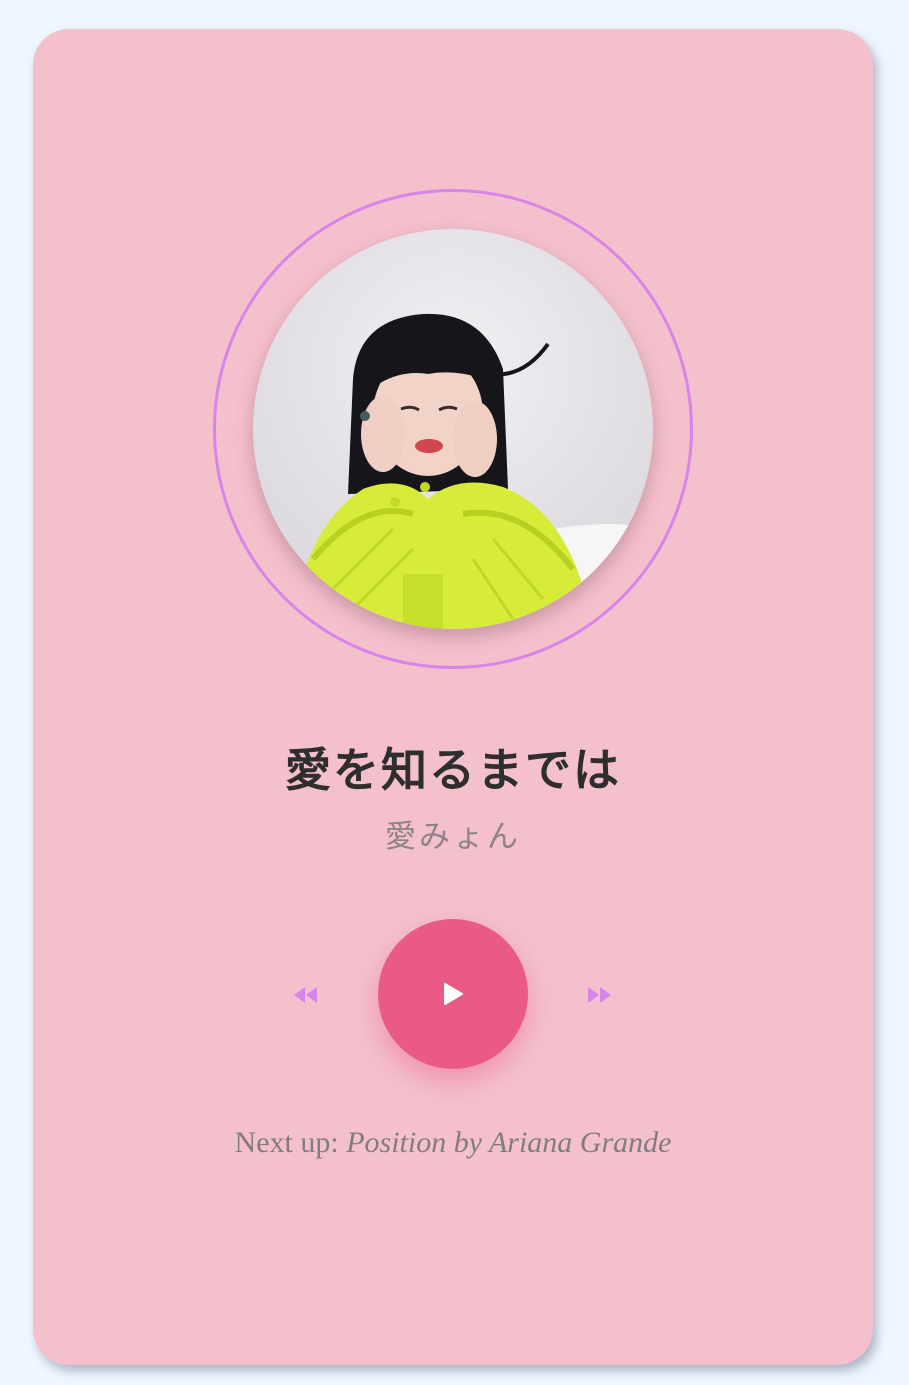 This screenshot has height=1385, width=909. I want to click on next-up-text: Next up: Position by Ariana Grande, so click(453, 1143).